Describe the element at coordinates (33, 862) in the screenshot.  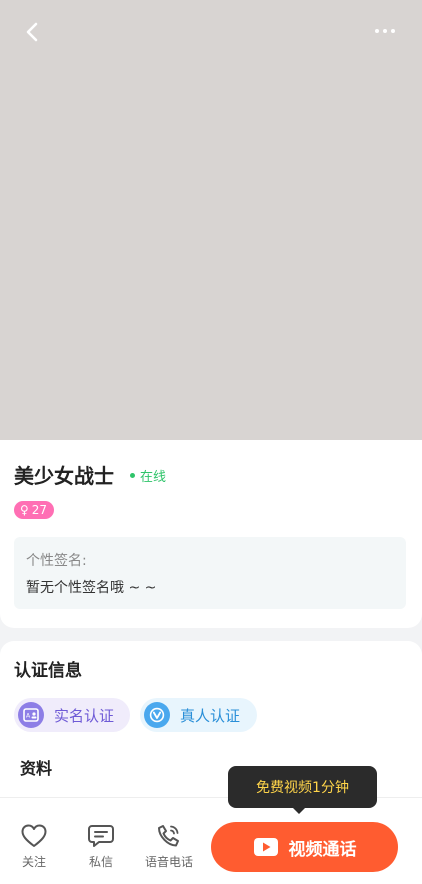
I see `follow-label: 关注` at that location.